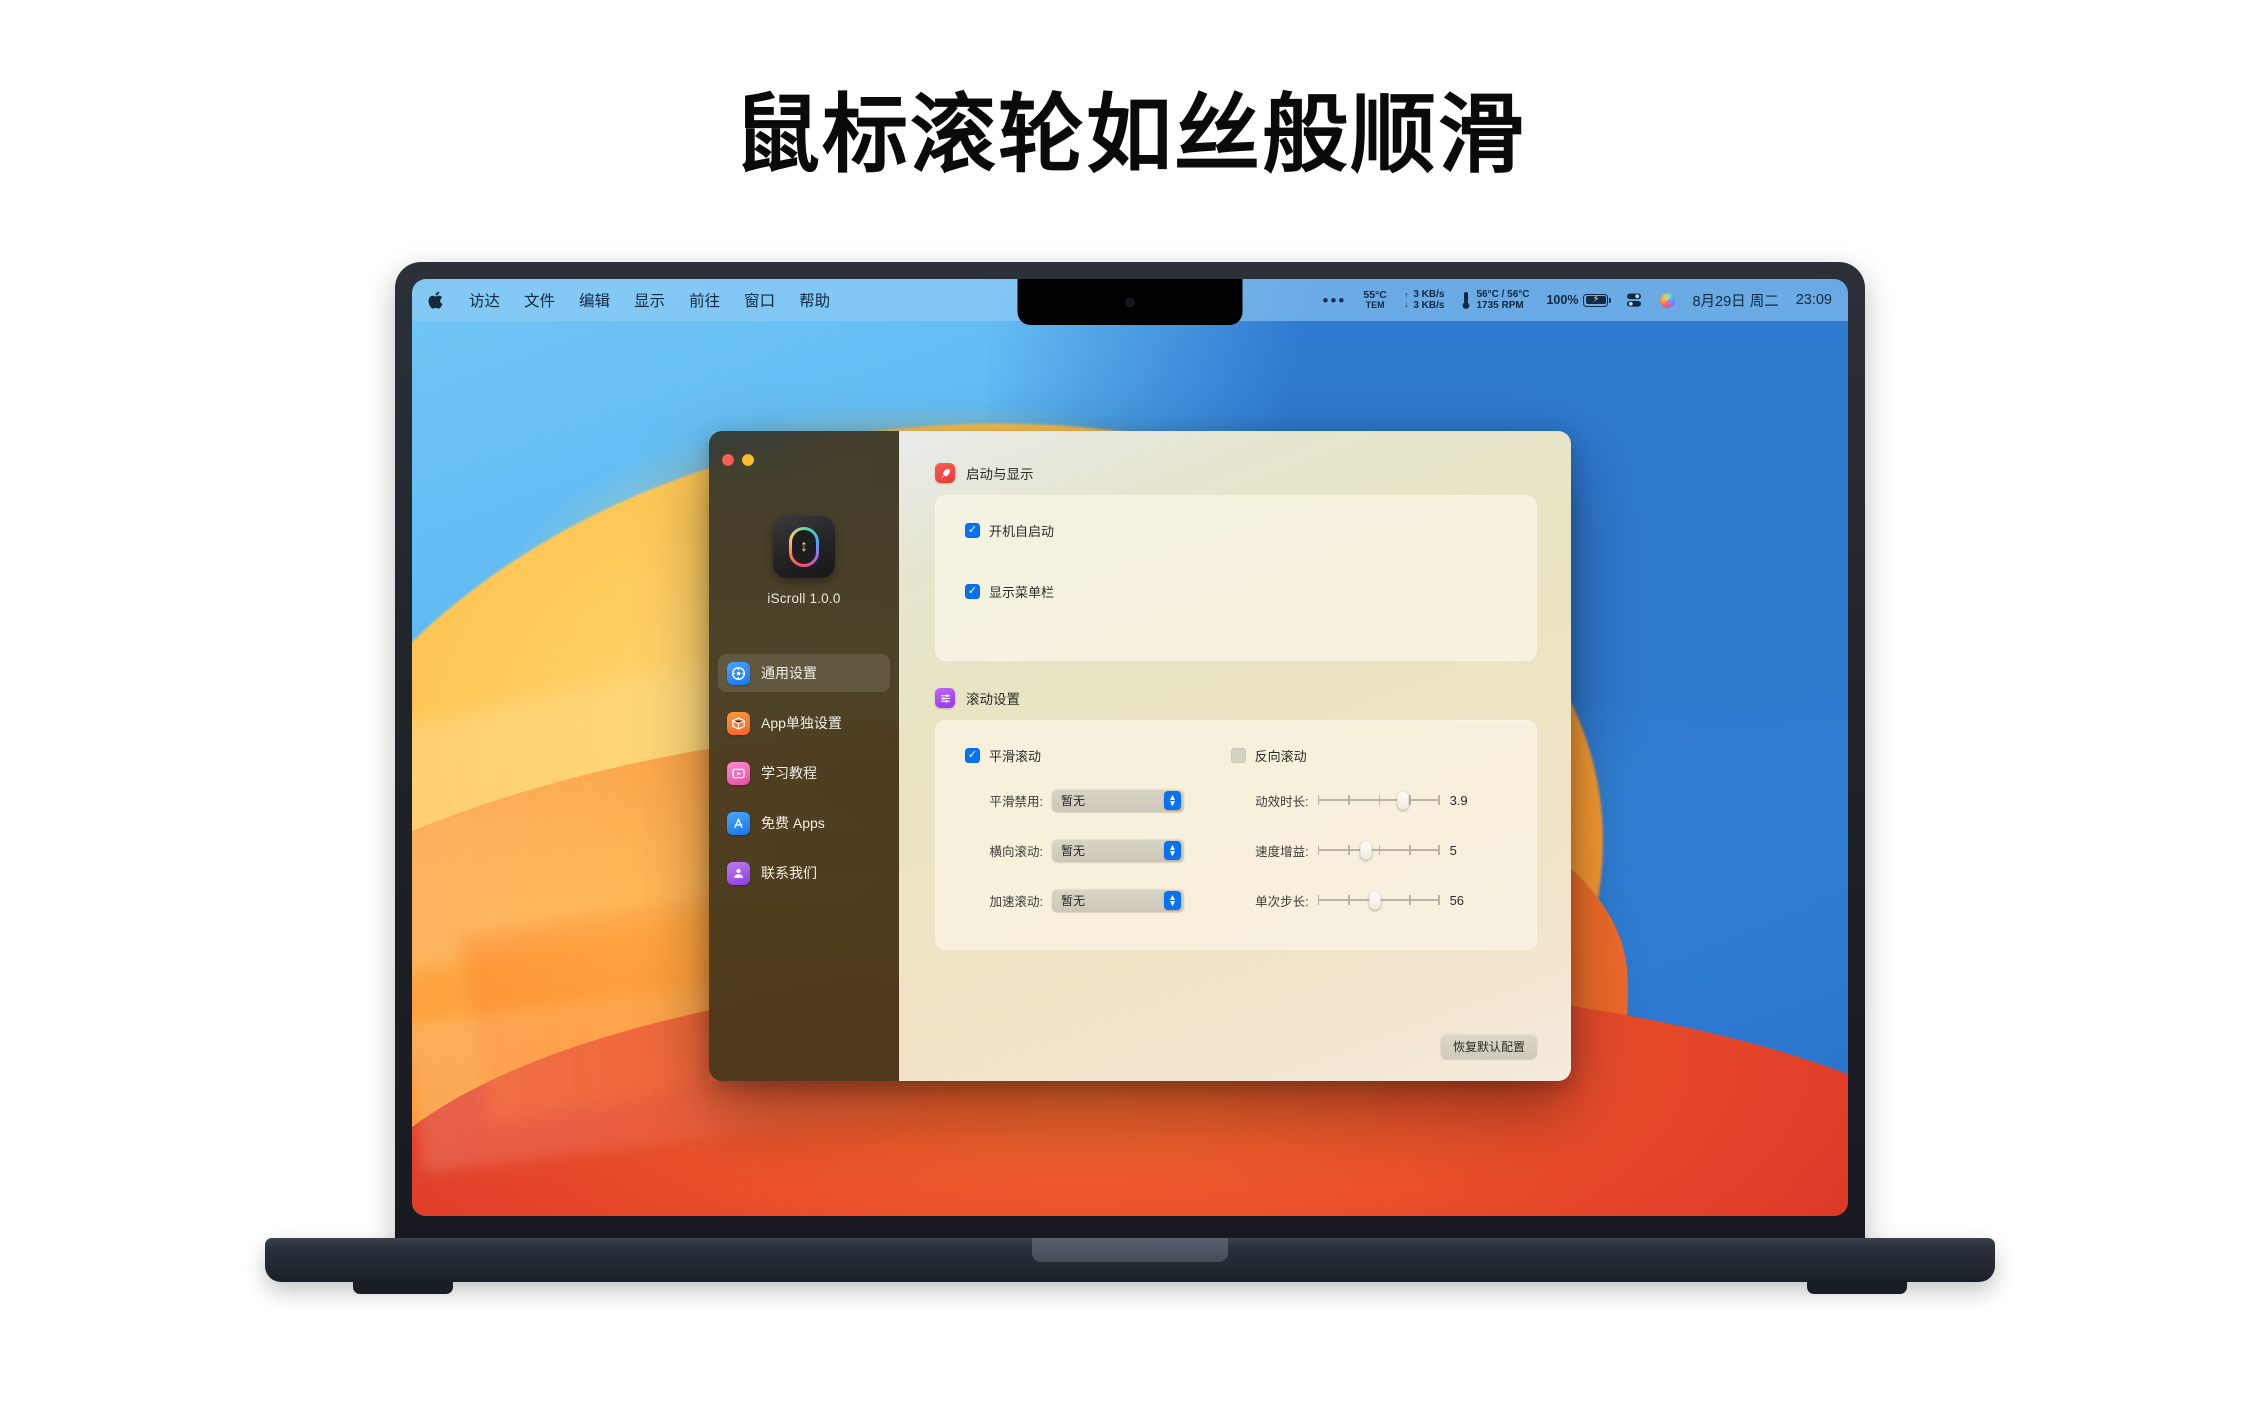  I want to click on field-label: 动效时长:, so click(1282, 801).